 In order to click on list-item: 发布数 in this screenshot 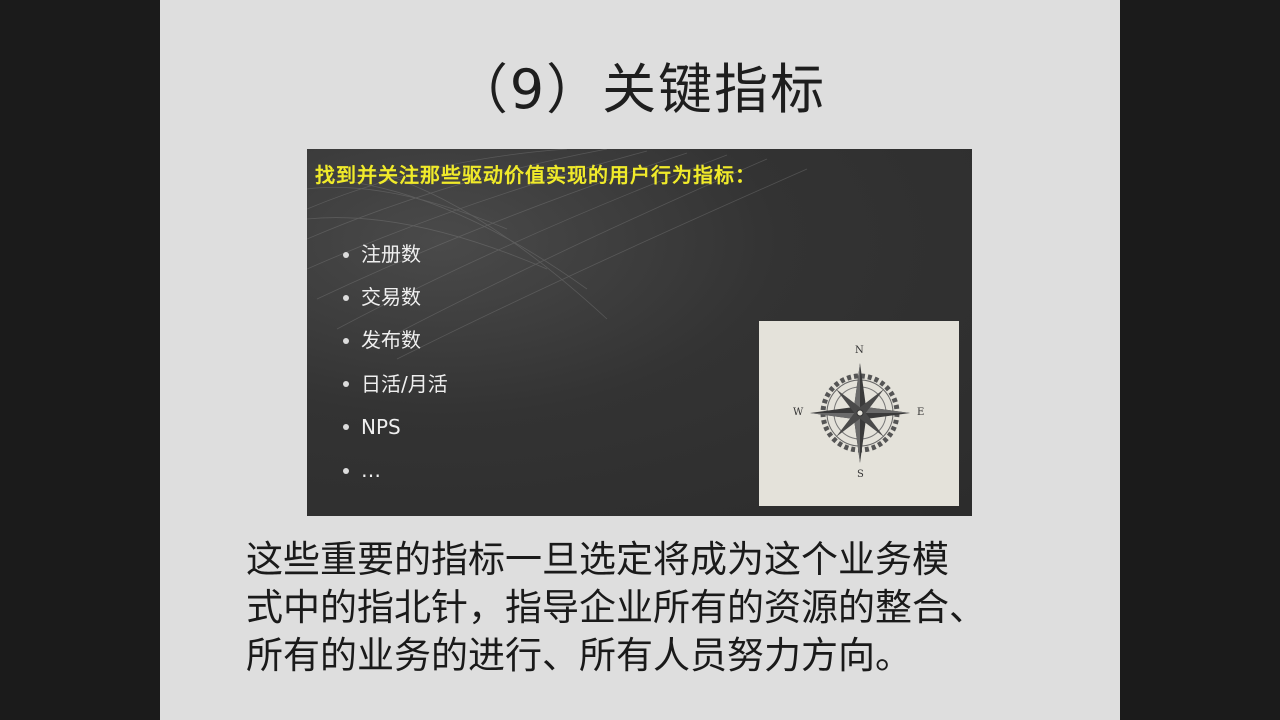, I will do `click(395, 340)`.